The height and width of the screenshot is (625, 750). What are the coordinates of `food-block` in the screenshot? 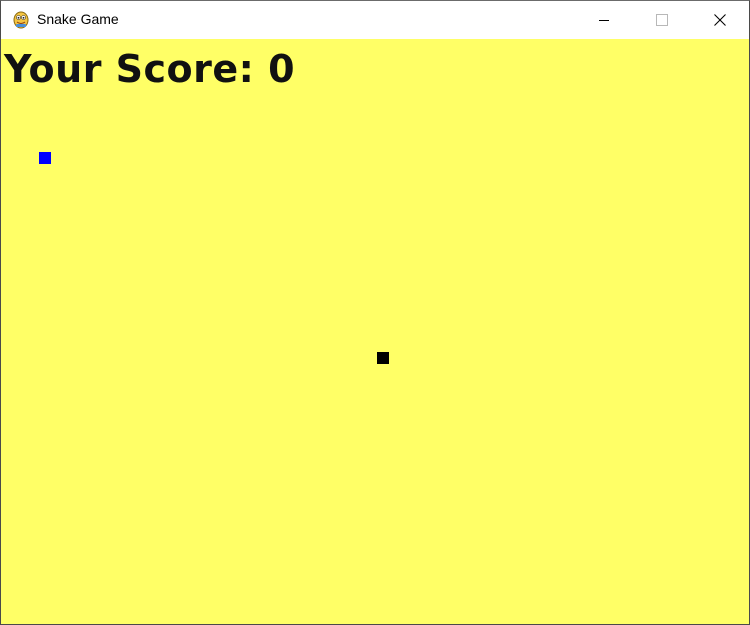 It's located at (45, 158).